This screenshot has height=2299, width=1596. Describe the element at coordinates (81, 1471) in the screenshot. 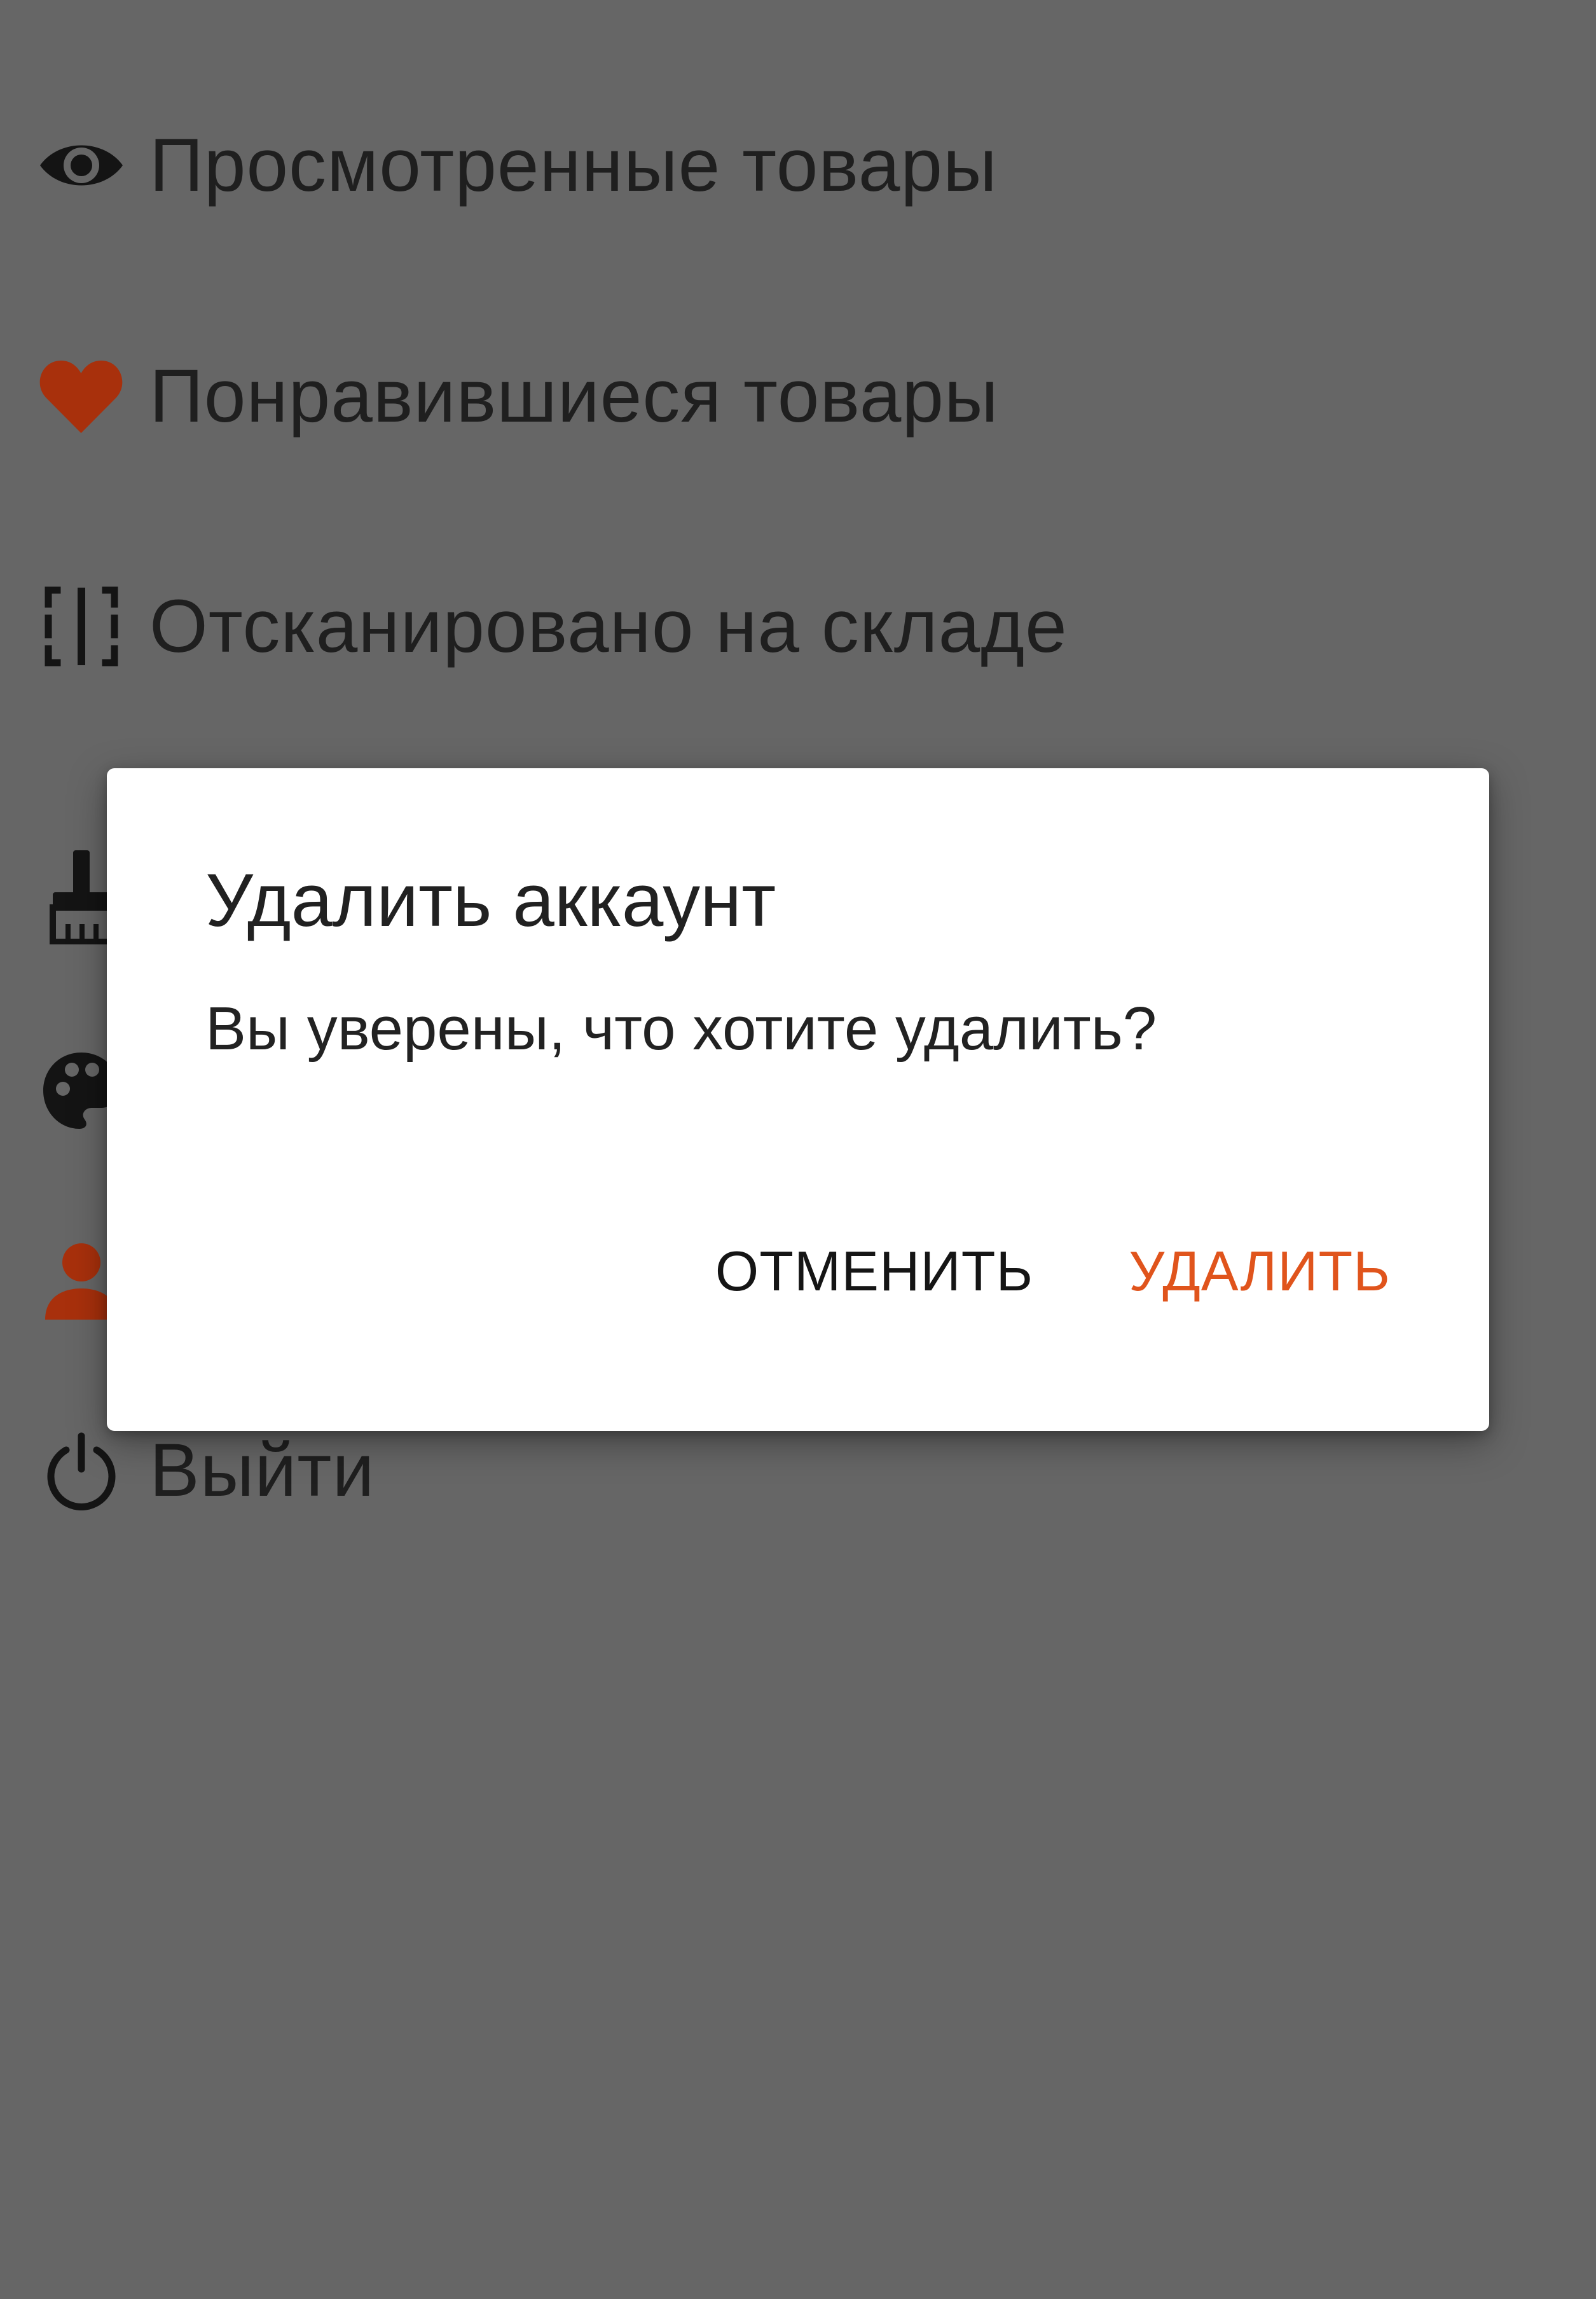

I see `power-icon` at that location.